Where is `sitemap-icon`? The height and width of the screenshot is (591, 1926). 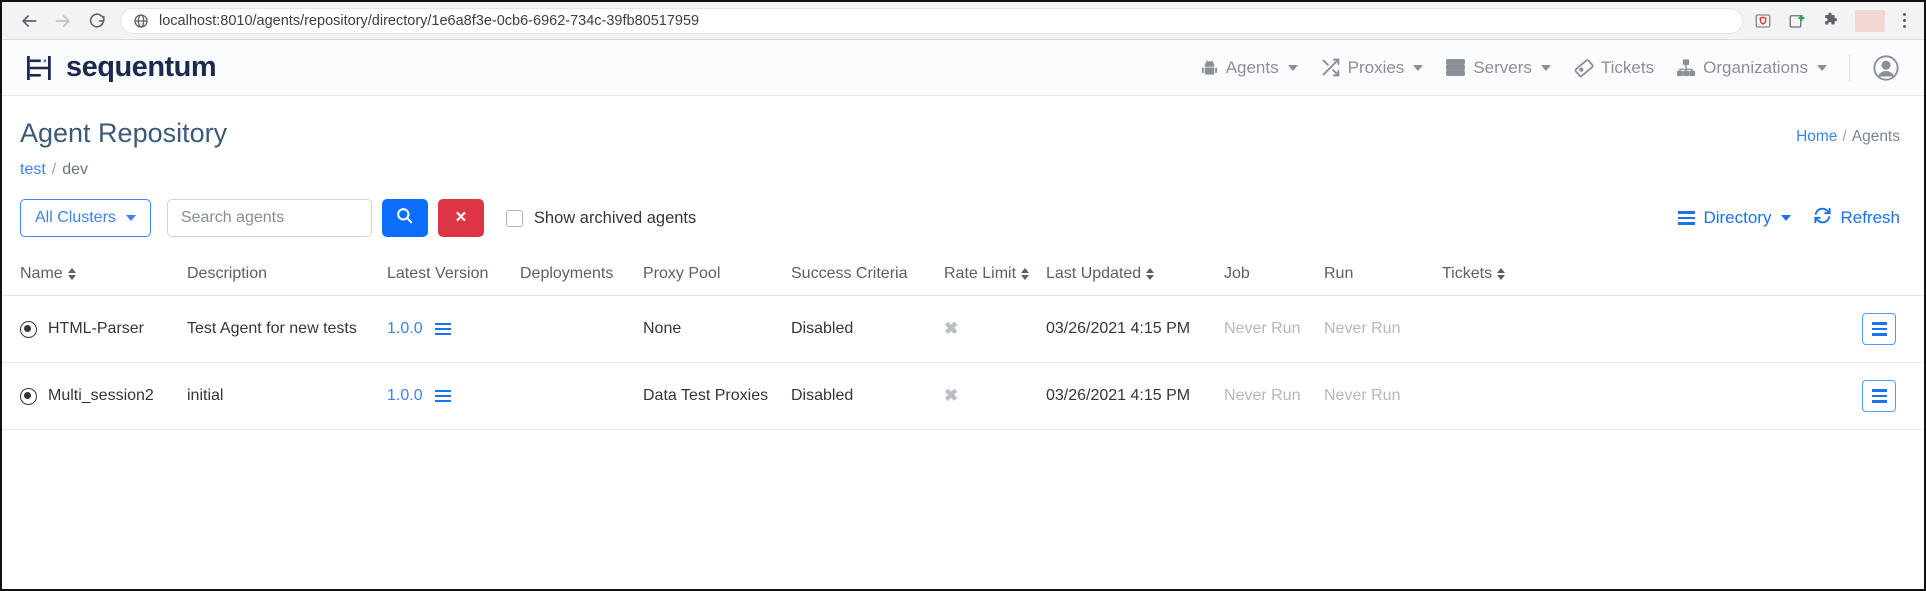 sitemap-icon is located at coordinates (1686, 68).